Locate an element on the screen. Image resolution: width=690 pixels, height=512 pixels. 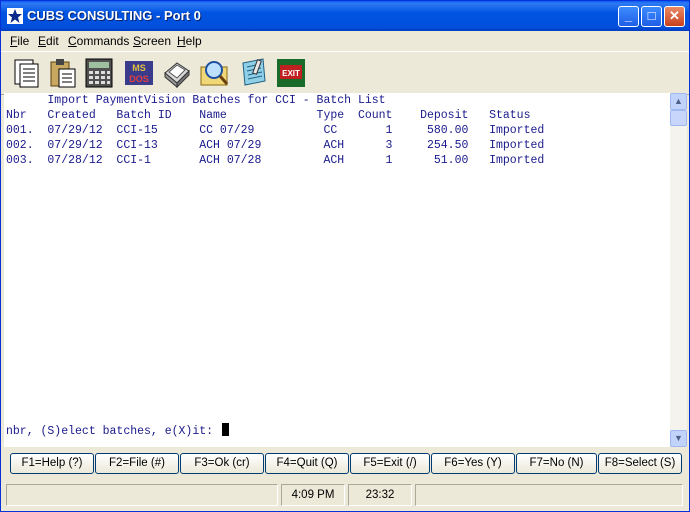
scroll-down-button: ▼ is located at coordinates (678, 438).